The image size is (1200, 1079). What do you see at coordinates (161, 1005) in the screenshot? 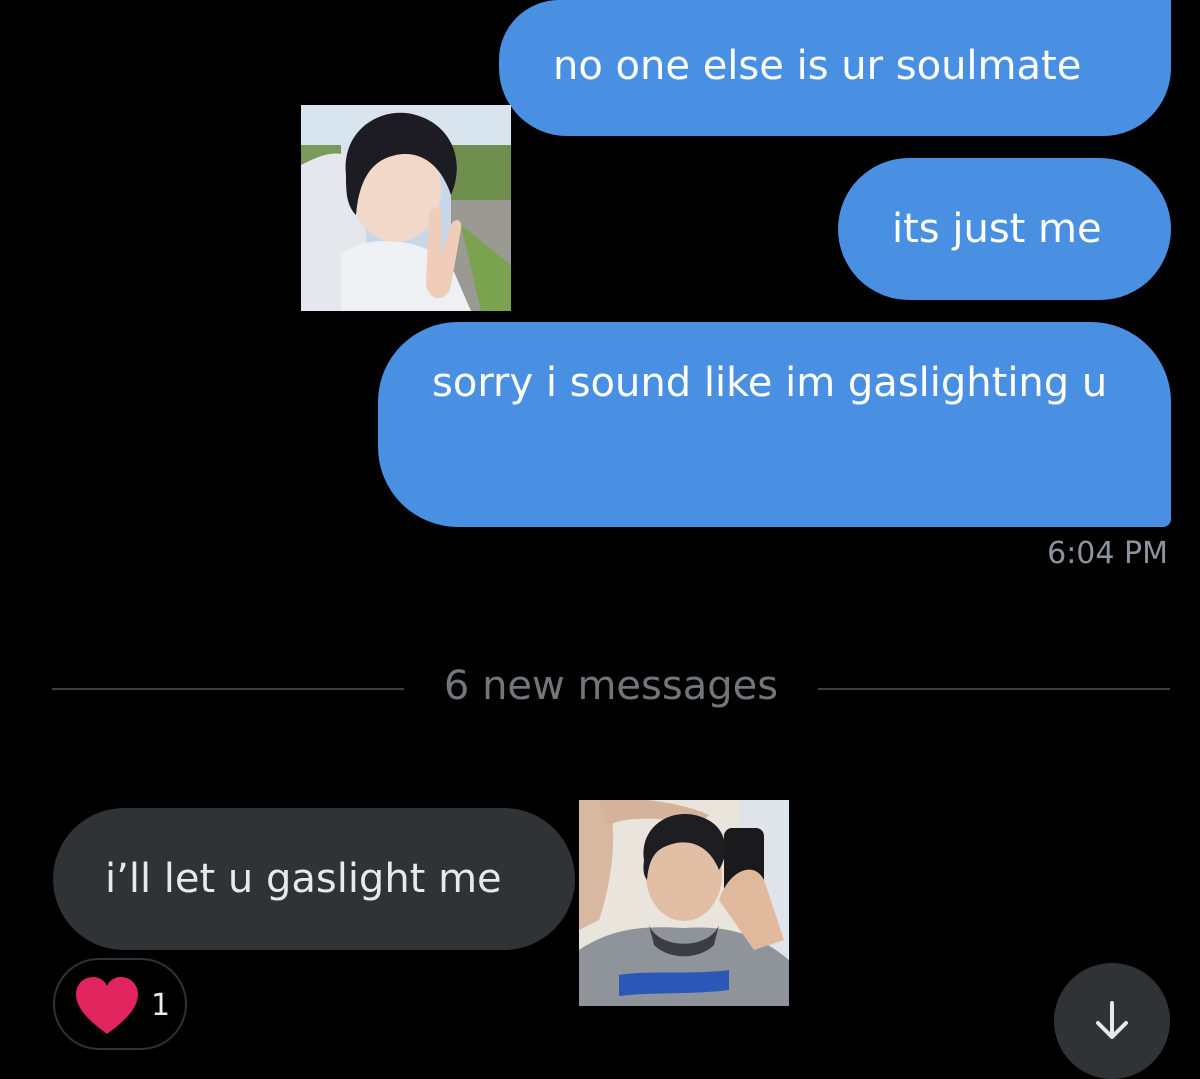
I see `reaction-count: 1` at bounding box center [161, 1005].